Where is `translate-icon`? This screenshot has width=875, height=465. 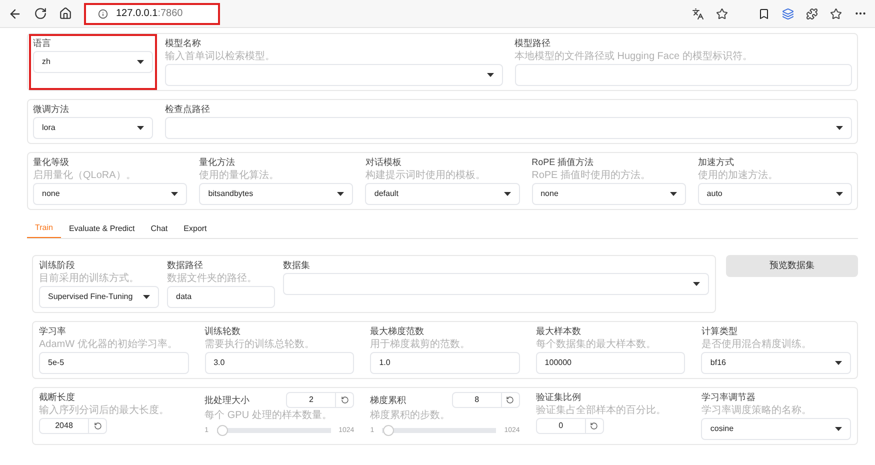 translate-icon is located at coordinates (698, 14).